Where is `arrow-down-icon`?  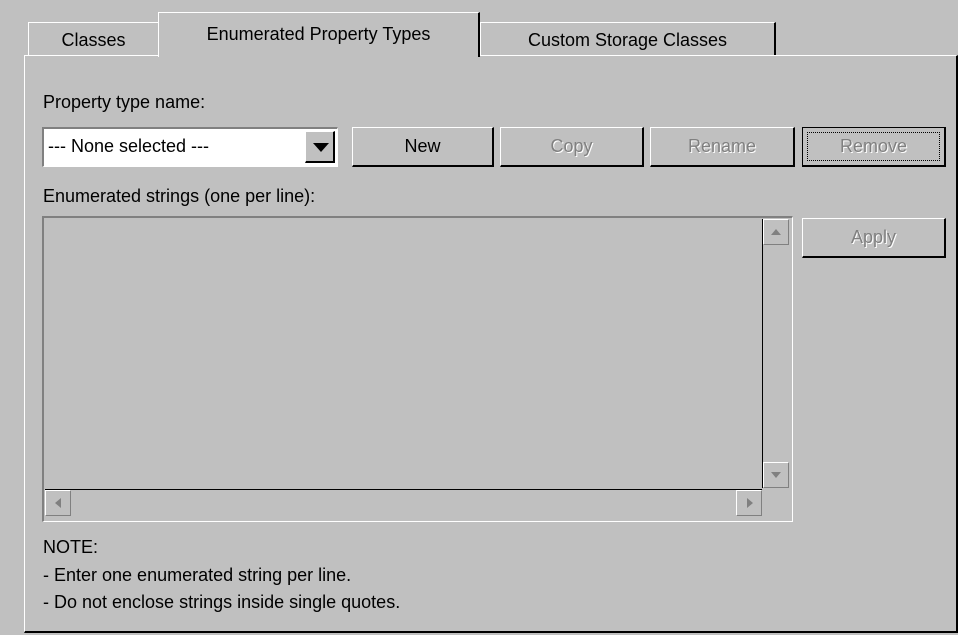
arrow-down-icon is located at coordinates (776, 475).